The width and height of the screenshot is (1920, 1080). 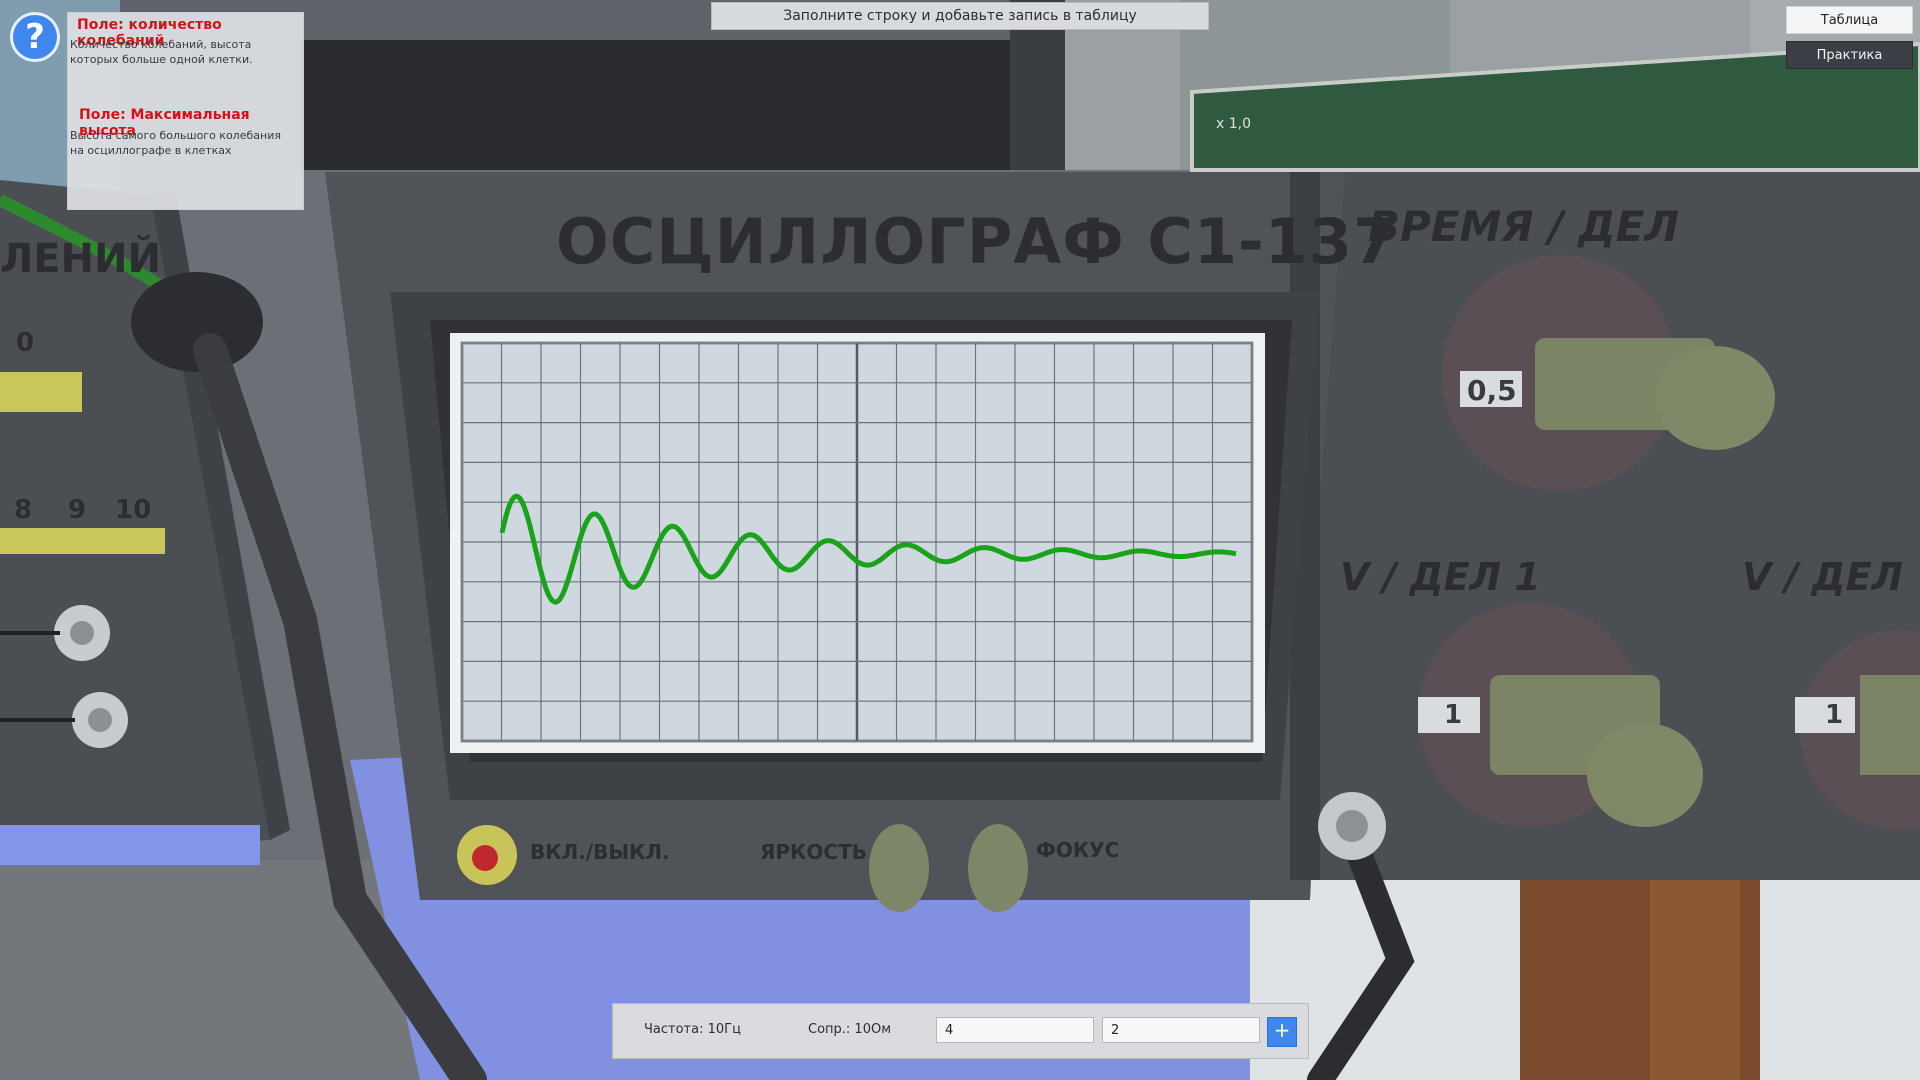 I want to click on help-field2-text-line2: на осциллографе в клетках, so click(x=151, y=150).